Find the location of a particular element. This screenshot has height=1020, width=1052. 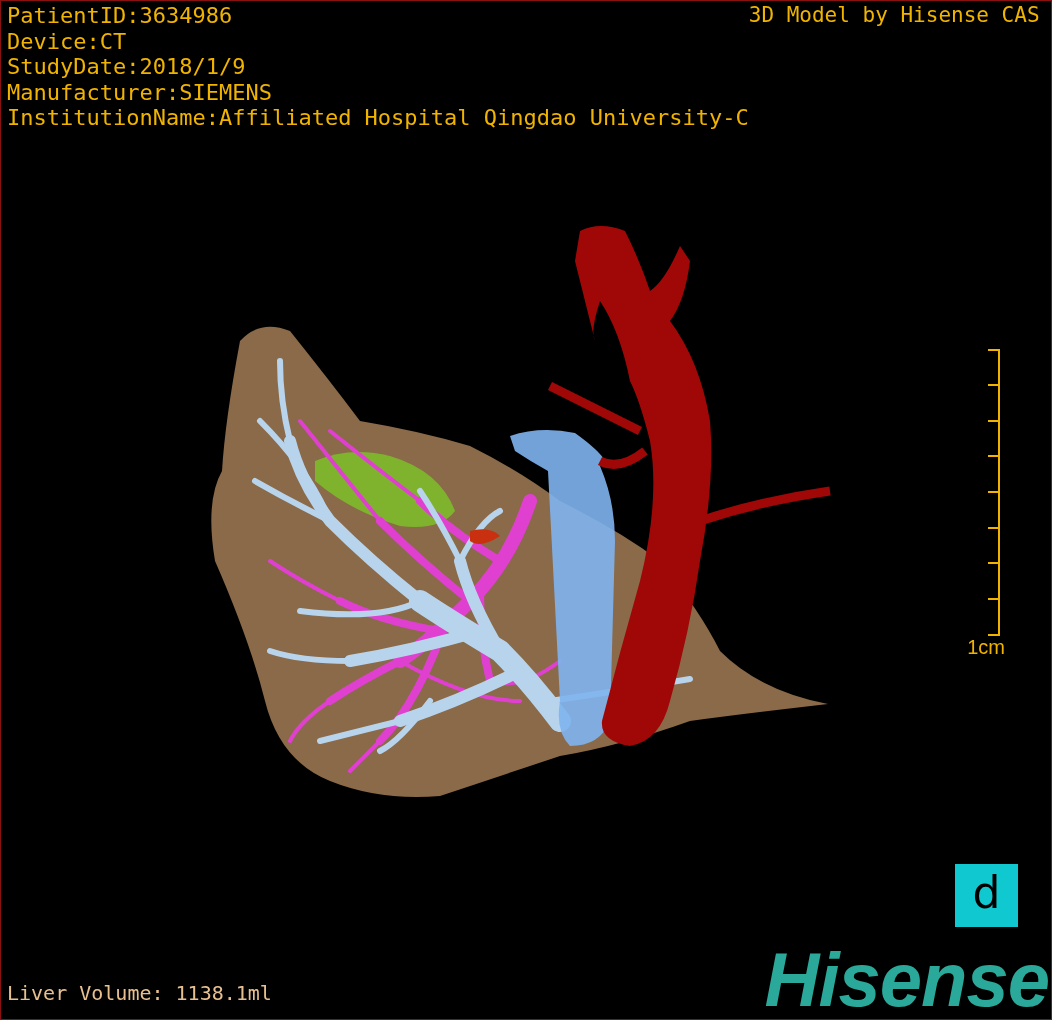

study-info-text: InstitutionName:Affiliated Hospital Qingdao University-C is located at coordinates (378, 118).